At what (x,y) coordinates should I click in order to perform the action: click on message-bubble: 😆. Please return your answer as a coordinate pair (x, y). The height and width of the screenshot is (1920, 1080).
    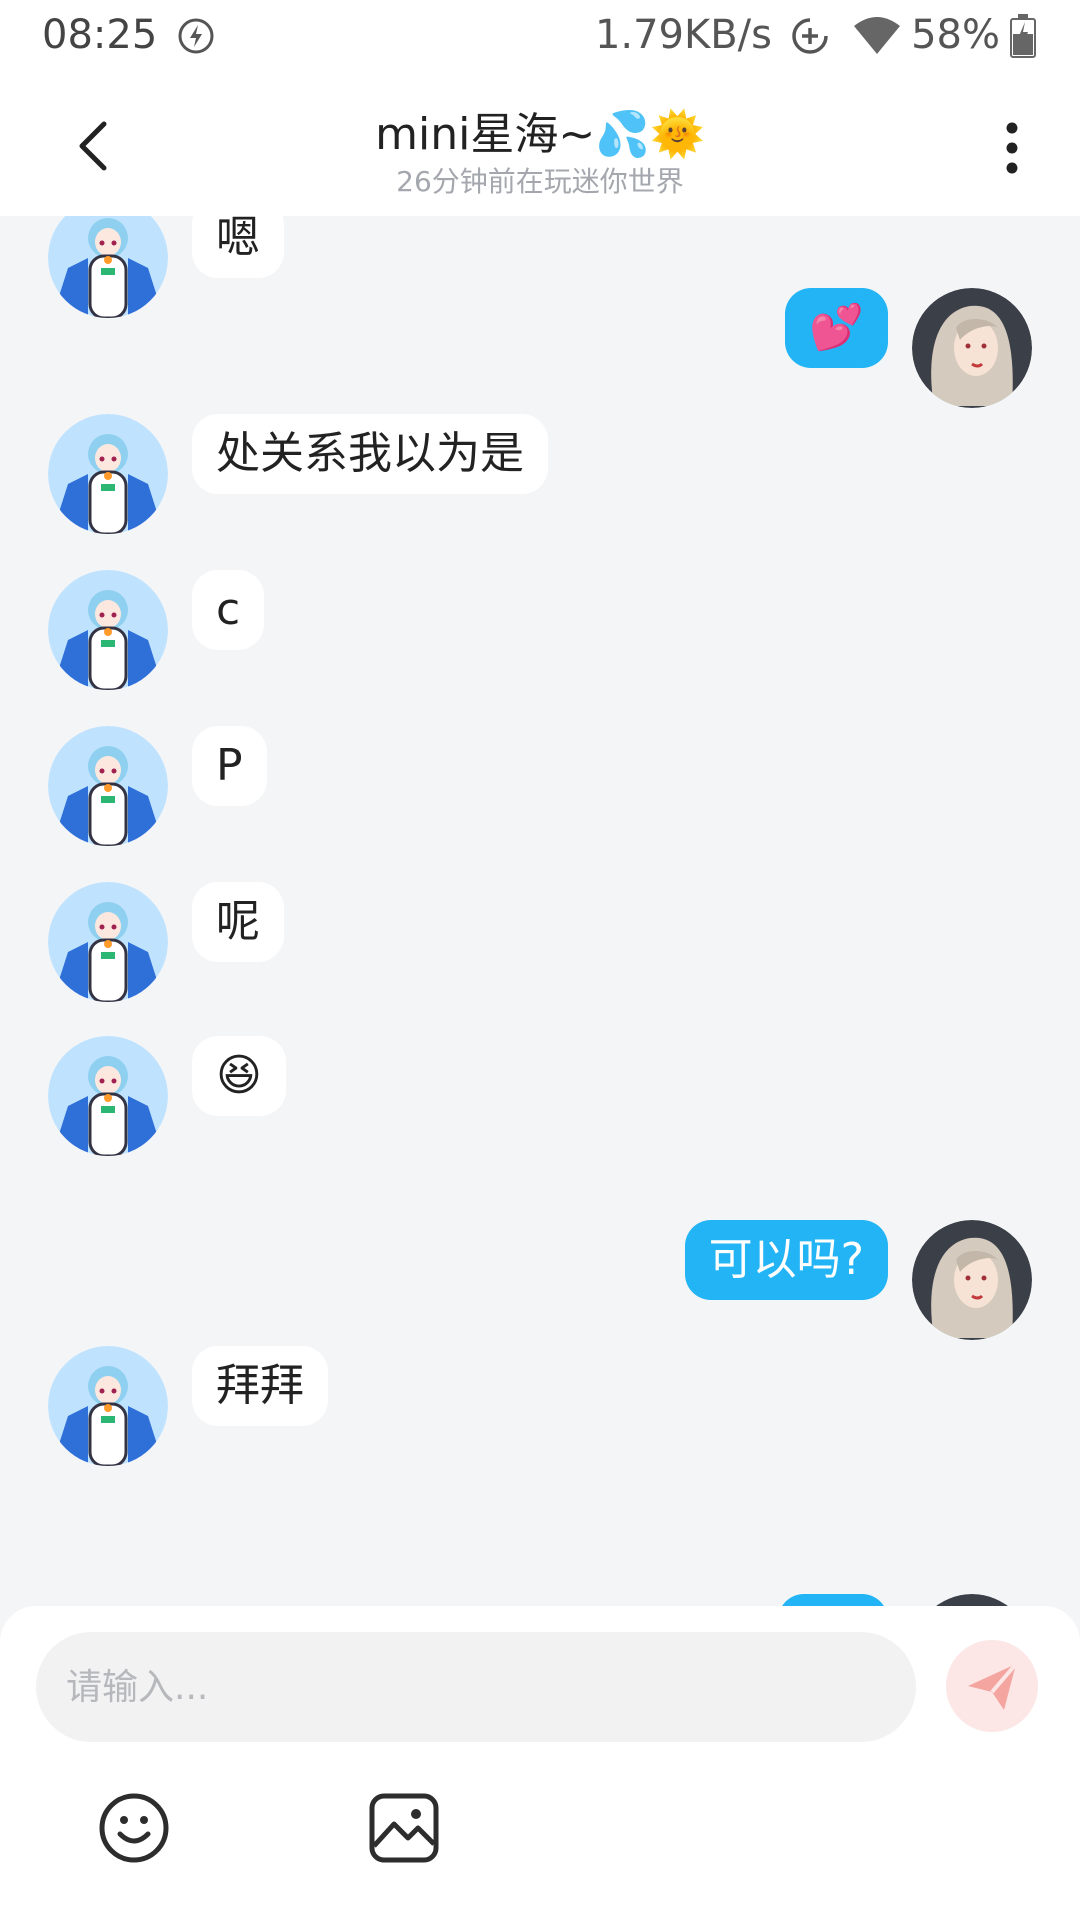
    Looking at the image, I should click on (239, 1076).